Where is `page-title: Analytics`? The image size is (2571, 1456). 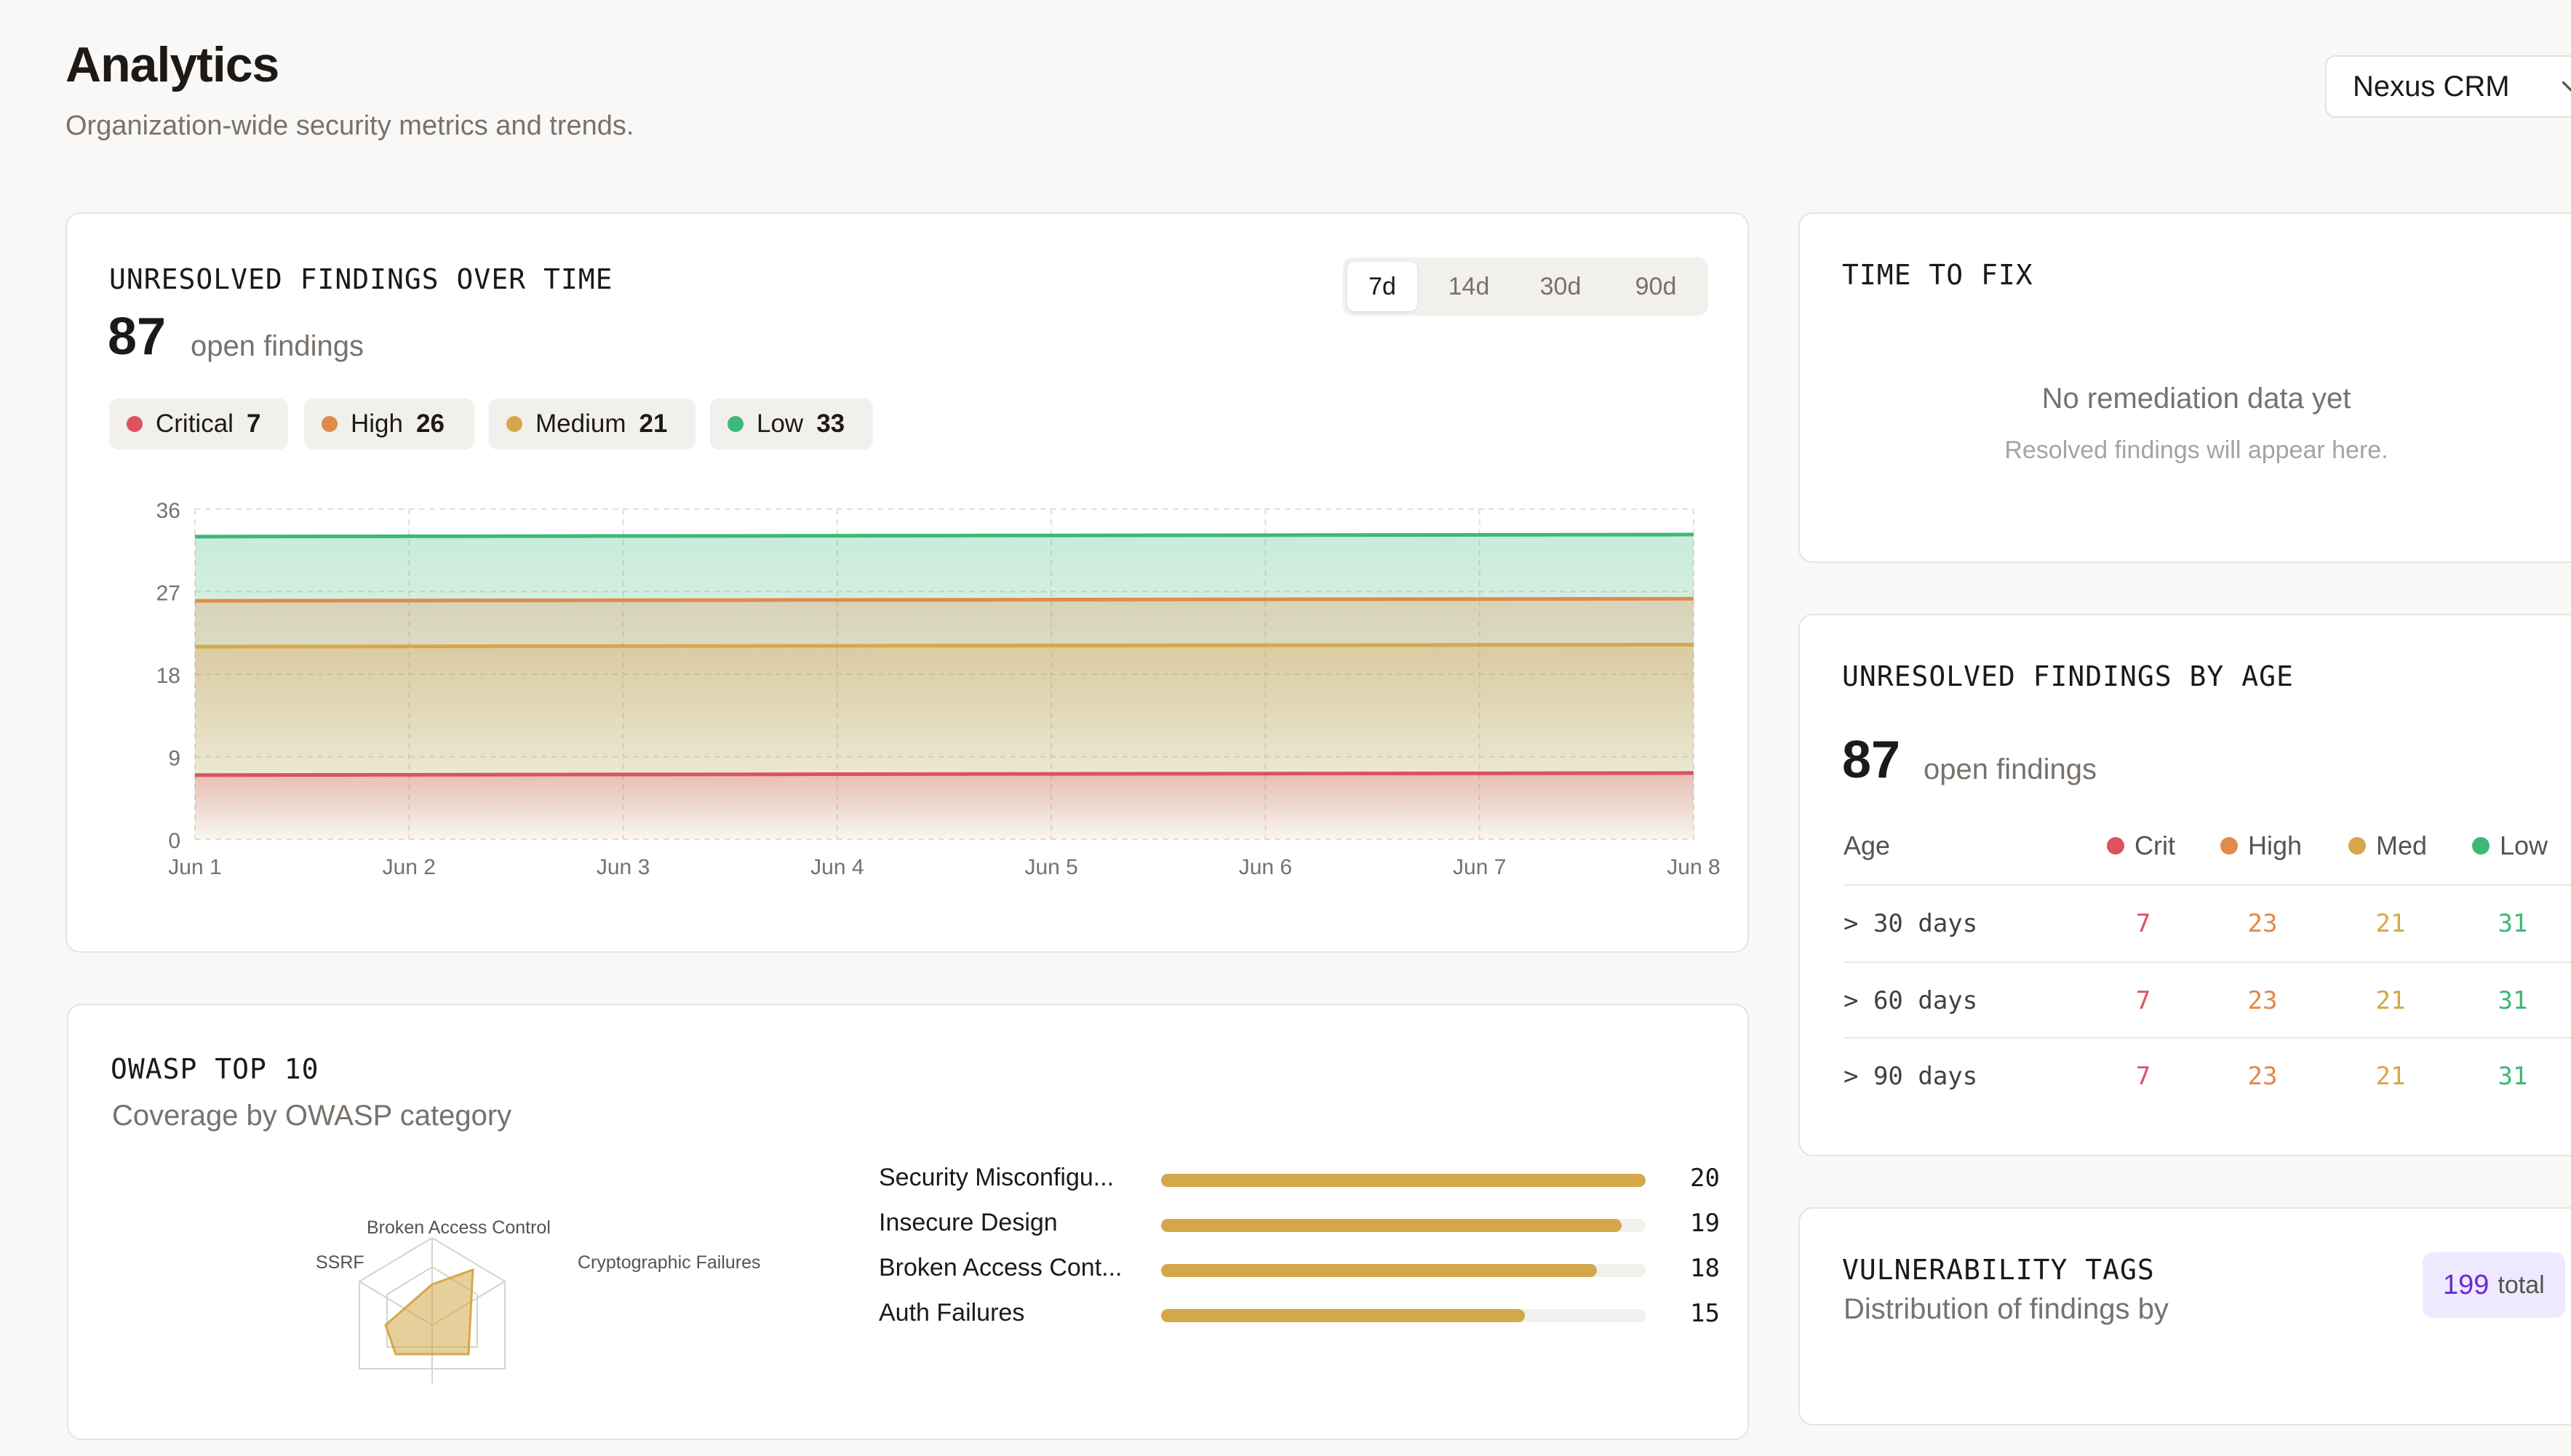
page-title: Analytics is located at coordinates (172, 64).